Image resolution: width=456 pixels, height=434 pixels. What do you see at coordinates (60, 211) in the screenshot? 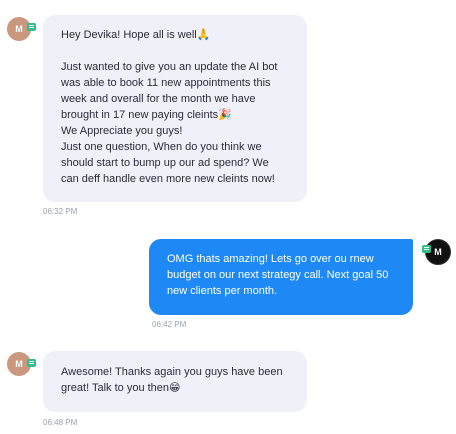
I see `message-timestamp: 06:32 PM` at bounding box center [60, 211].